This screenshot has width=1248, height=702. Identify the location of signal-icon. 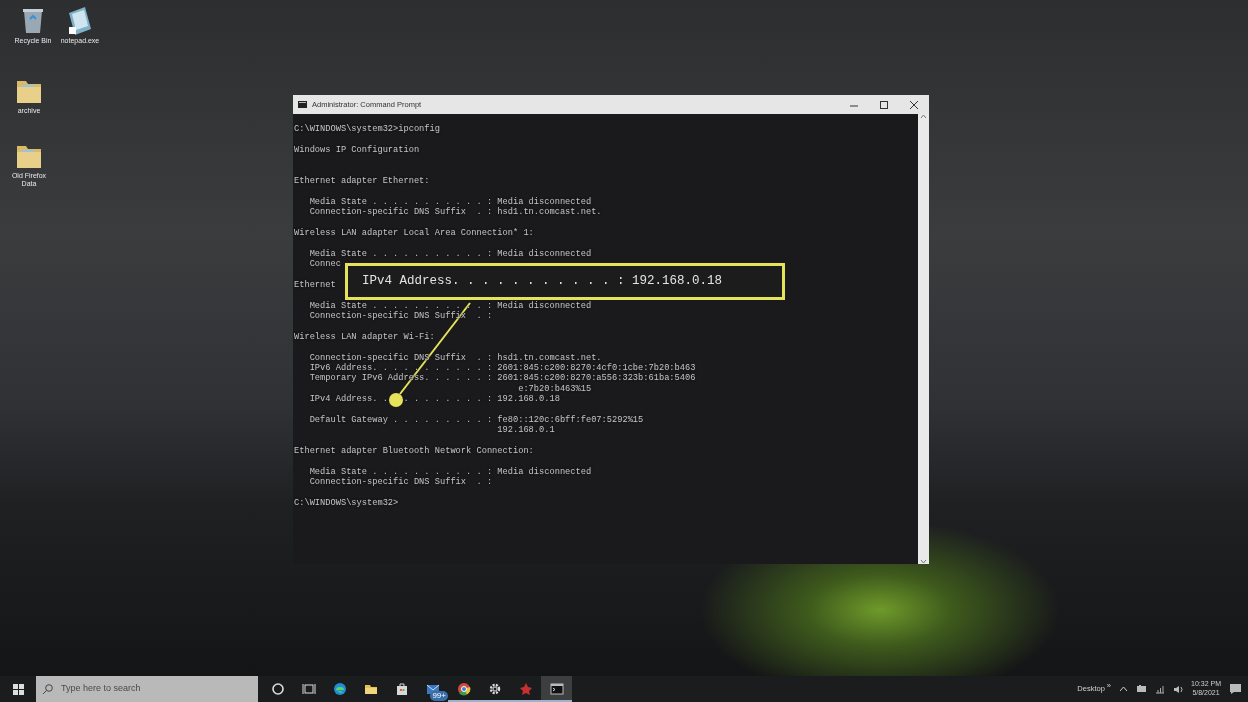
(1160, 689).